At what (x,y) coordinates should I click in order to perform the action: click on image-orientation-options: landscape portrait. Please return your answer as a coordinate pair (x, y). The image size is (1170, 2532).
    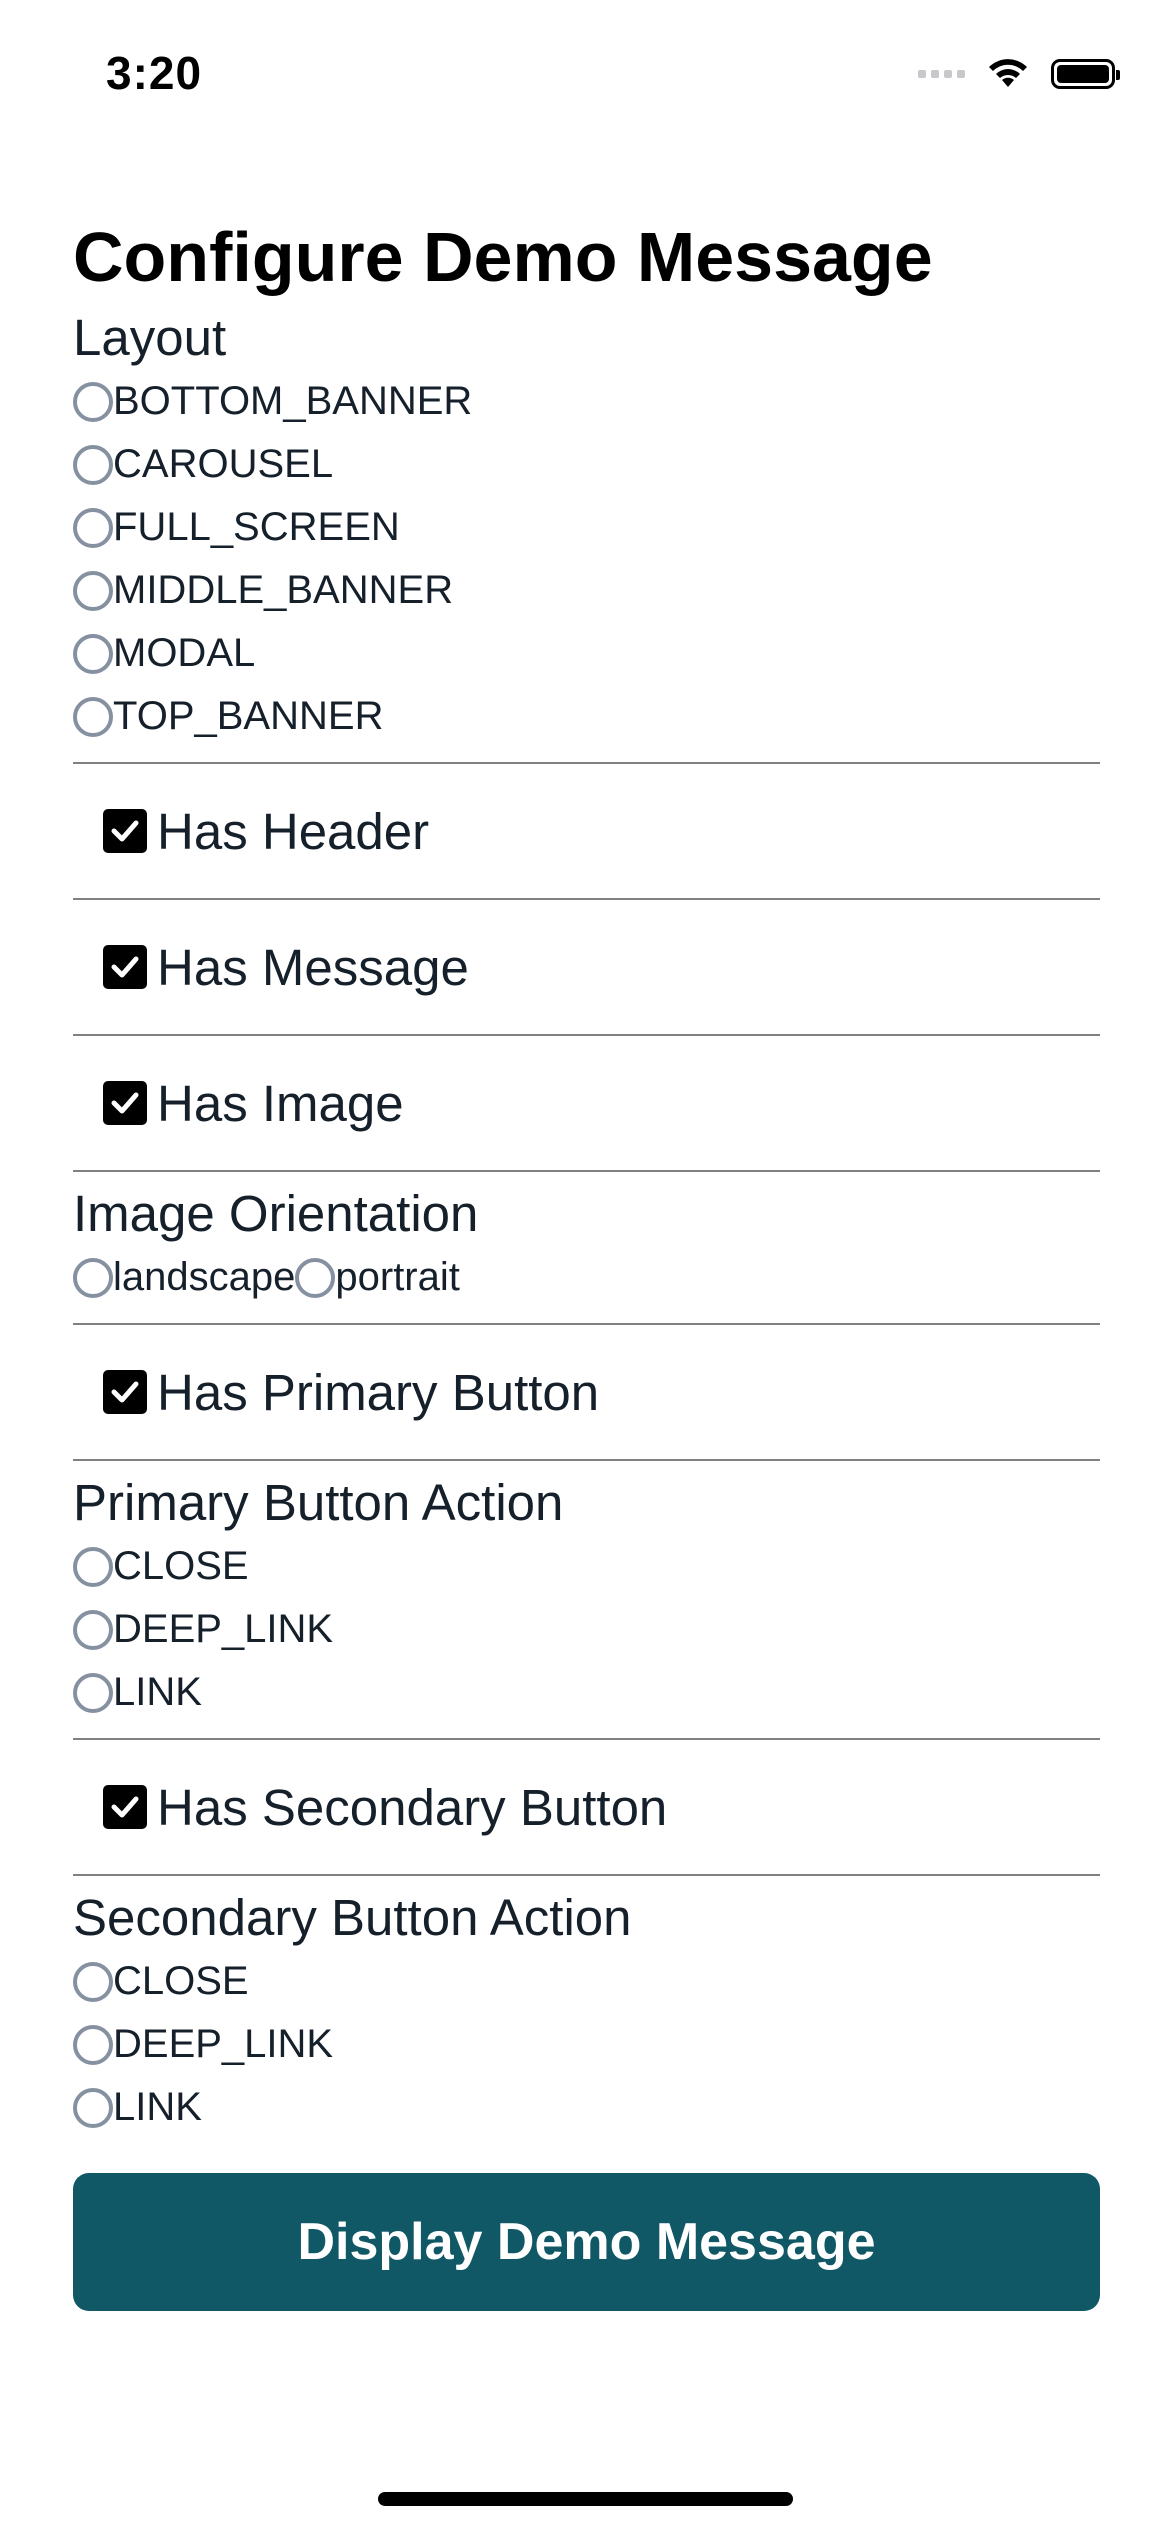
    Looking at the image, I should click on (586, 1277).